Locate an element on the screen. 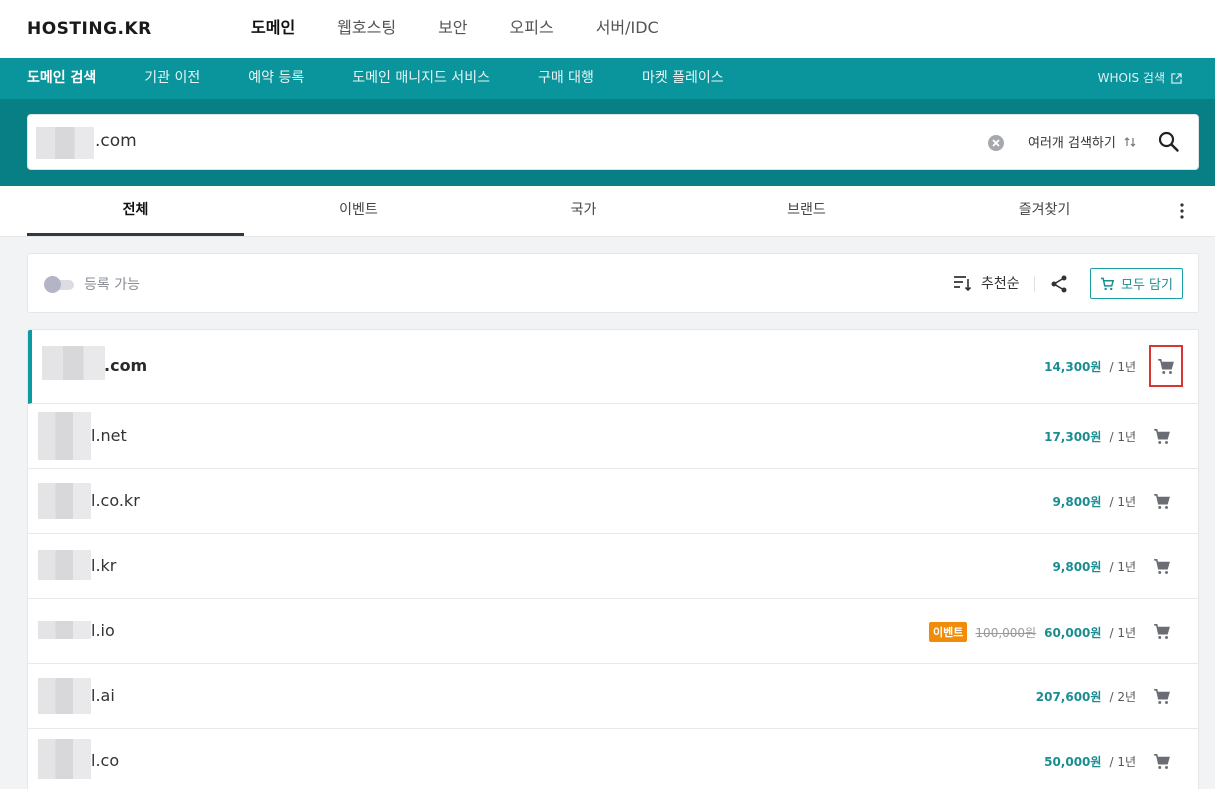 This screenshot has height=789, width=1215. sort-icon is located at coordinates (963, 284).